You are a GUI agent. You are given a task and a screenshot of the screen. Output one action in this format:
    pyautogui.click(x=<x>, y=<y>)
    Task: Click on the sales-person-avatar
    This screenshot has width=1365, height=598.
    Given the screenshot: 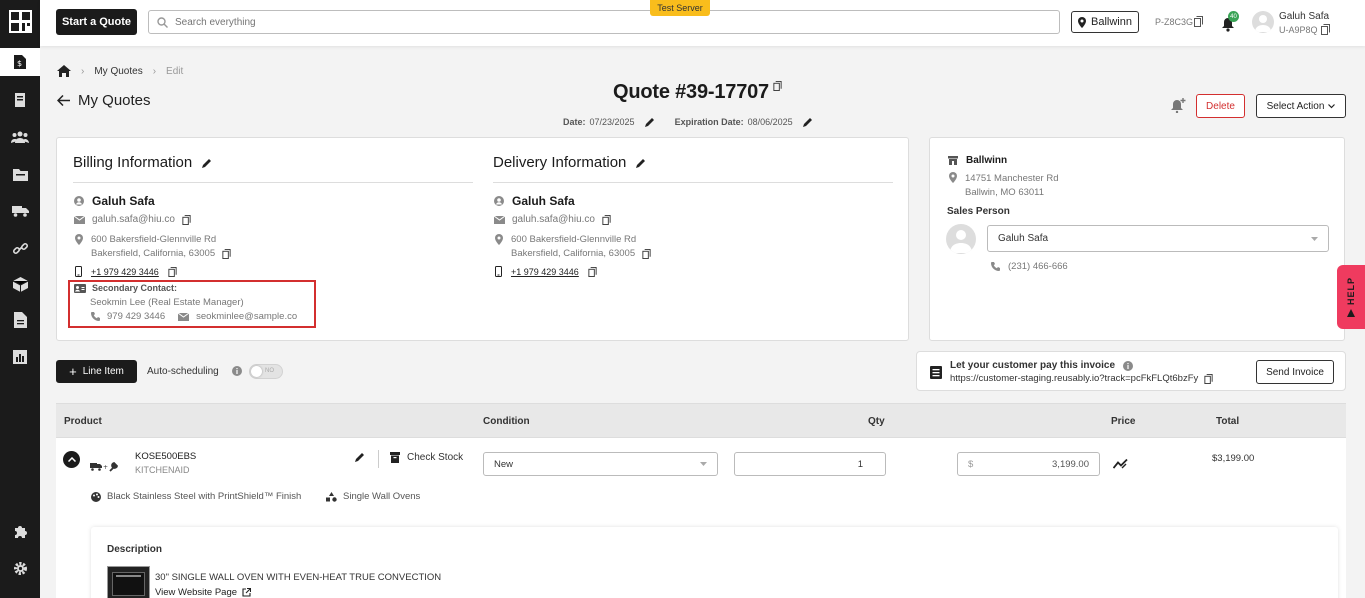 What is the action you would take?
    pyautogui.click(x=961, y=239)
    